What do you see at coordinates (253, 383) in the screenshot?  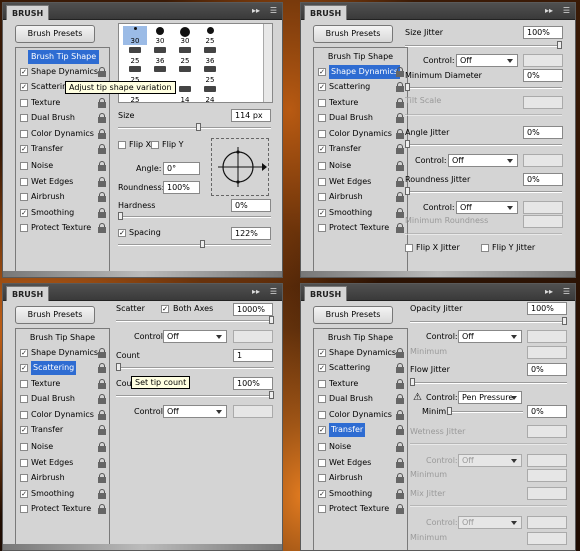 I see `count-jitter-field: 100%` at bounding box center [253, 383].